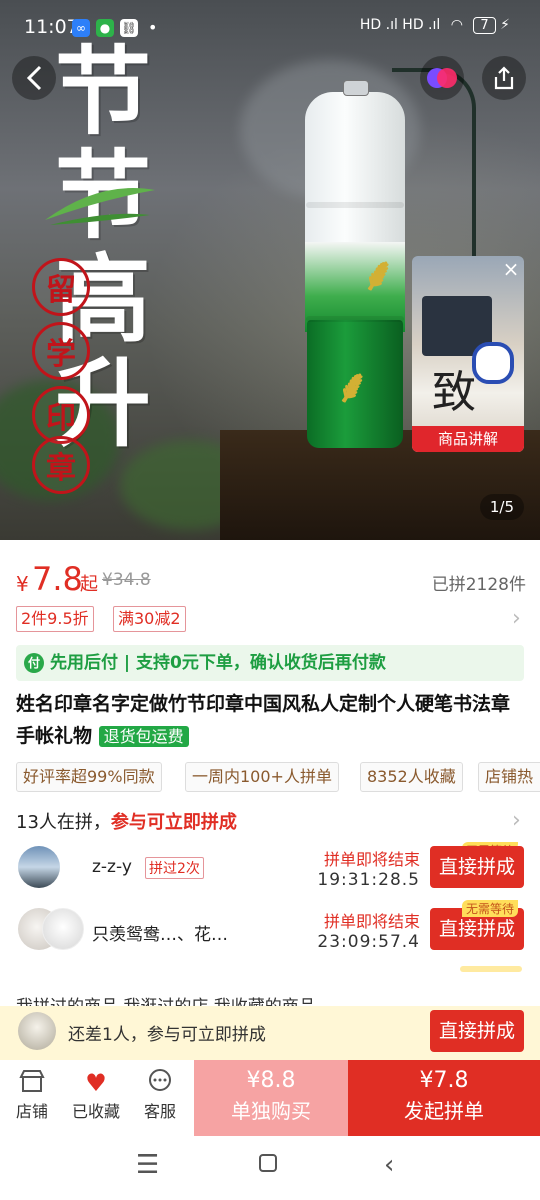  What do you see at coordinates (270, 28) in the screenshot?
I see `status-bar: 11:07 ∞ ● ⛓ • HD .ıl HD .ıl ◠ 7 ⚡` at bounding box center [270, 28].